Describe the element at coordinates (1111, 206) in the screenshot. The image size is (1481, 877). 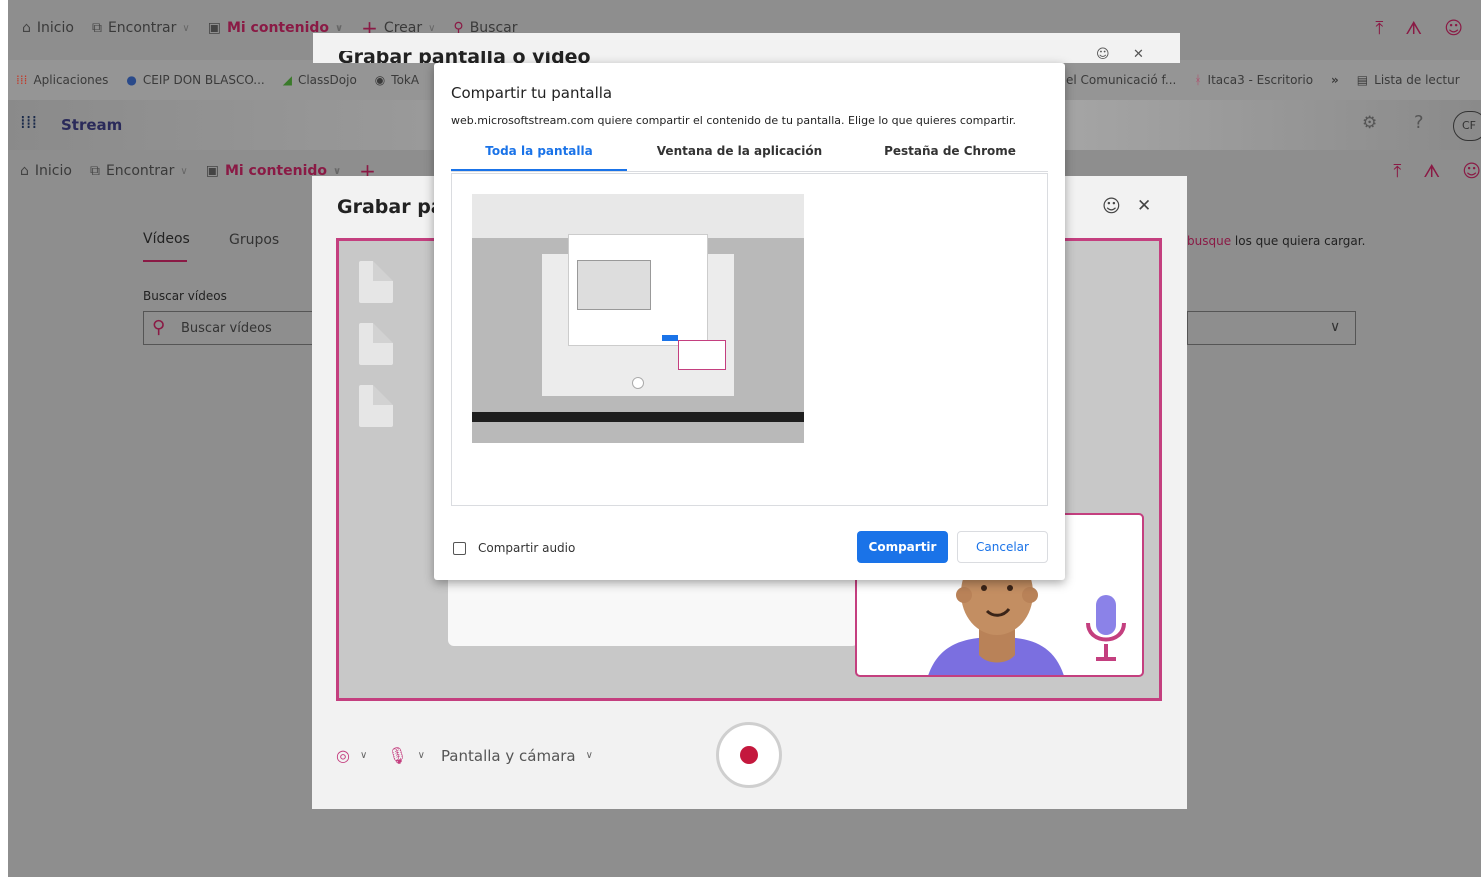
I see `feedback-smile-icon: ☺` at that location.